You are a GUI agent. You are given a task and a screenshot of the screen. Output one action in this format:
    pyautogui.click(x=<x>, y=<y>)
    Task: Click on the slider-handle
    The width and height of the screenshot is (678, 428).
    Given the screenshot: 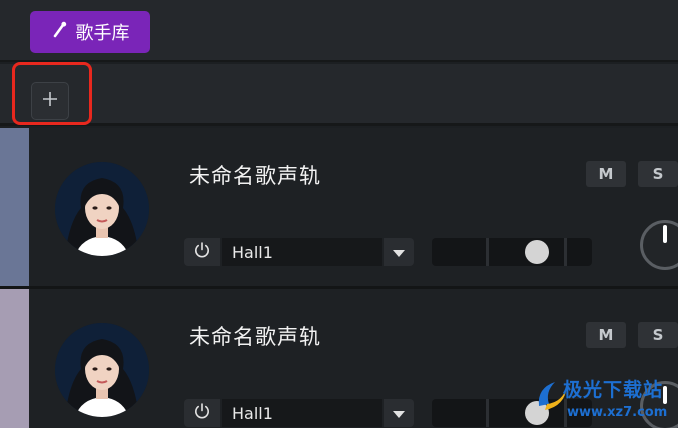 What is the action you would take?
    pyautogui.click(x=537, y=252)
    